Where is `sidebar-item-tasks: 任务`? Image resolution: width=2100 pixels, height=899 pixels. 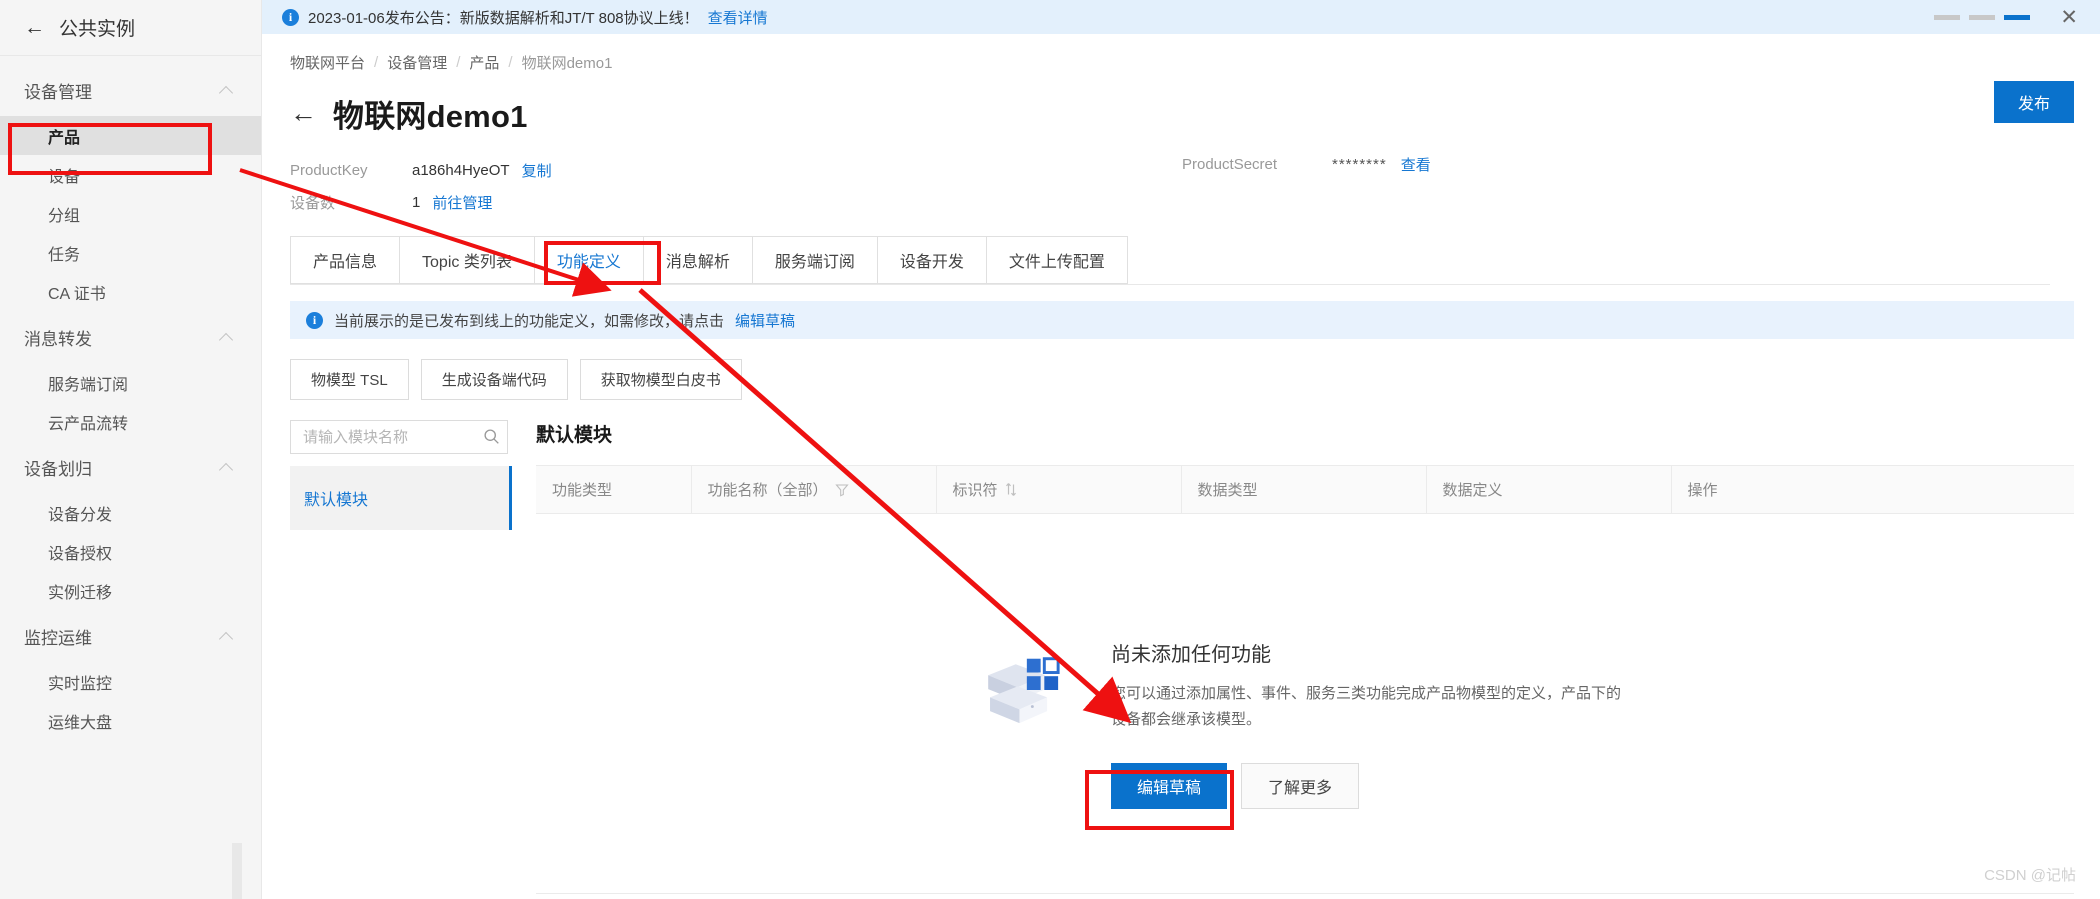 sidebar-item-tasks: 任务 is located at coordinates (130, 252).